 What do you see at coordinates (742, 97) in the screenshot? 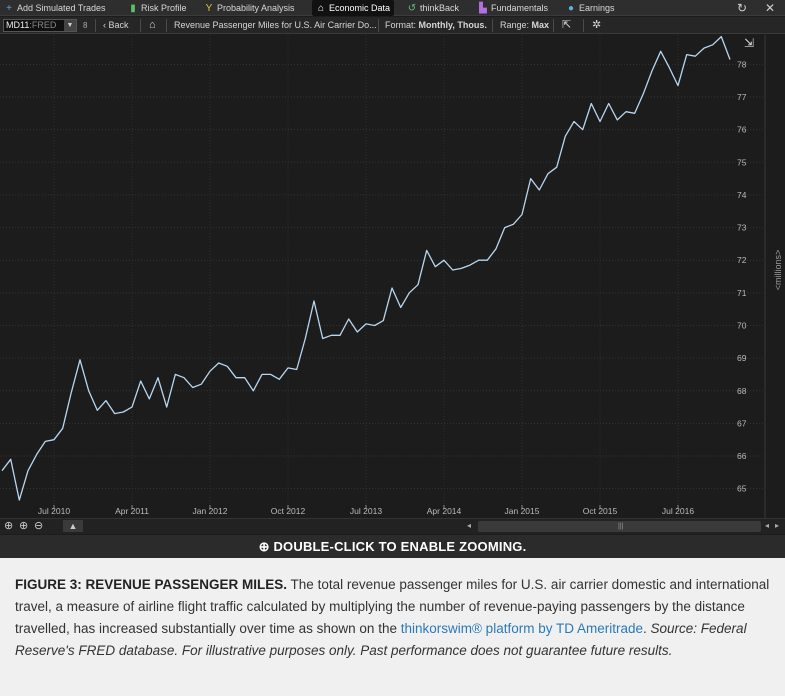
I see `y-tick-label: 77` at bounding box center [742, 97].